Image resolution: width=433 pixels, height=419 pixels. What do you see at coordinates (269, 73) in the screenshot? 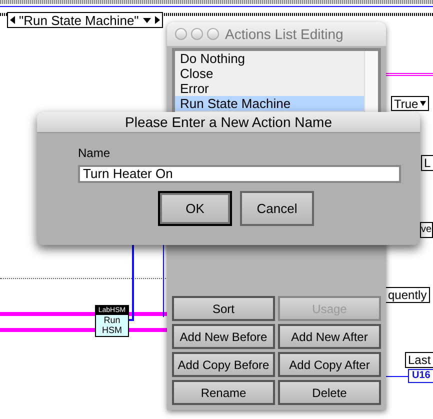
I see `list-item: Close` at bounding box center [269, 73].